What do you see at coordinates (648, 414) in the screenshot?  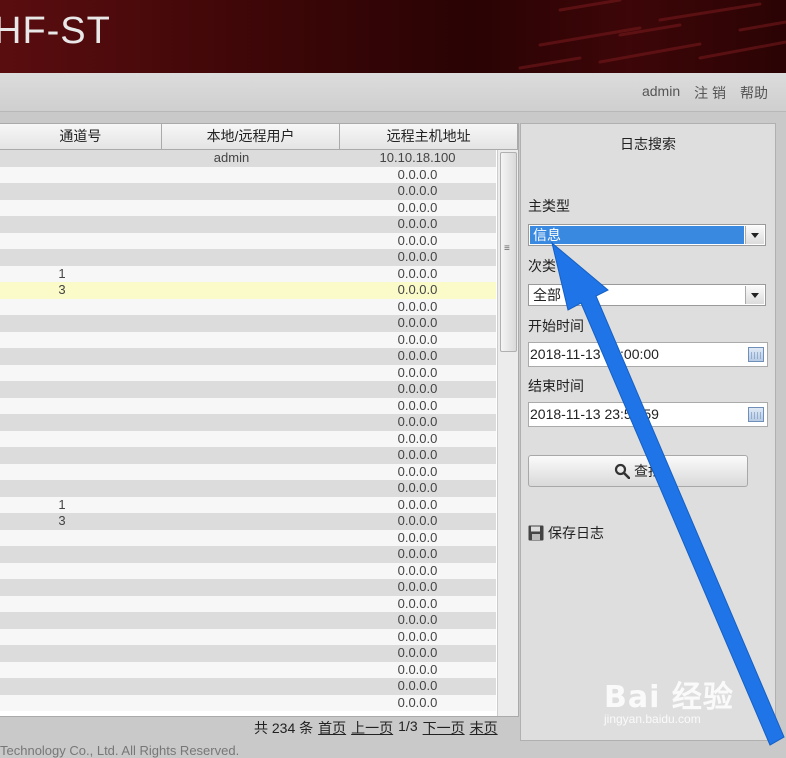 I see `end-time-input: 2018-11-13 23:59:59` at bounding box center [648, 414].